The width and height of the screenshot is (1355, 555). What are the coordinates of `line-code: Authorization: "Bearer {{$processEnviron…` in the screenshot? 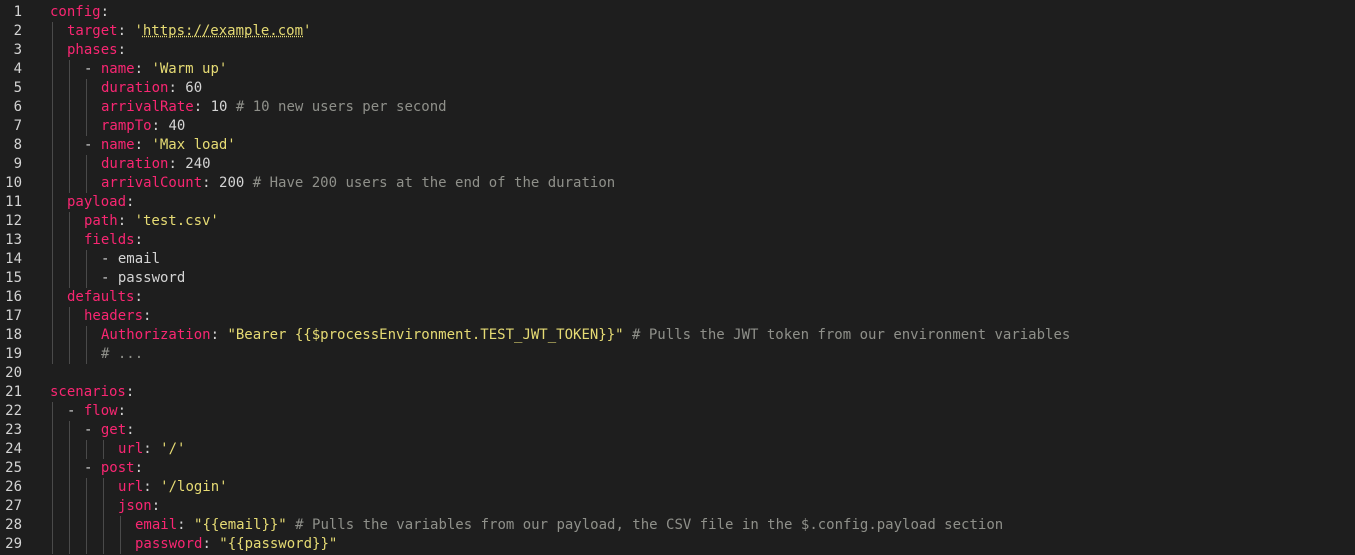 It's located at (585, 335).